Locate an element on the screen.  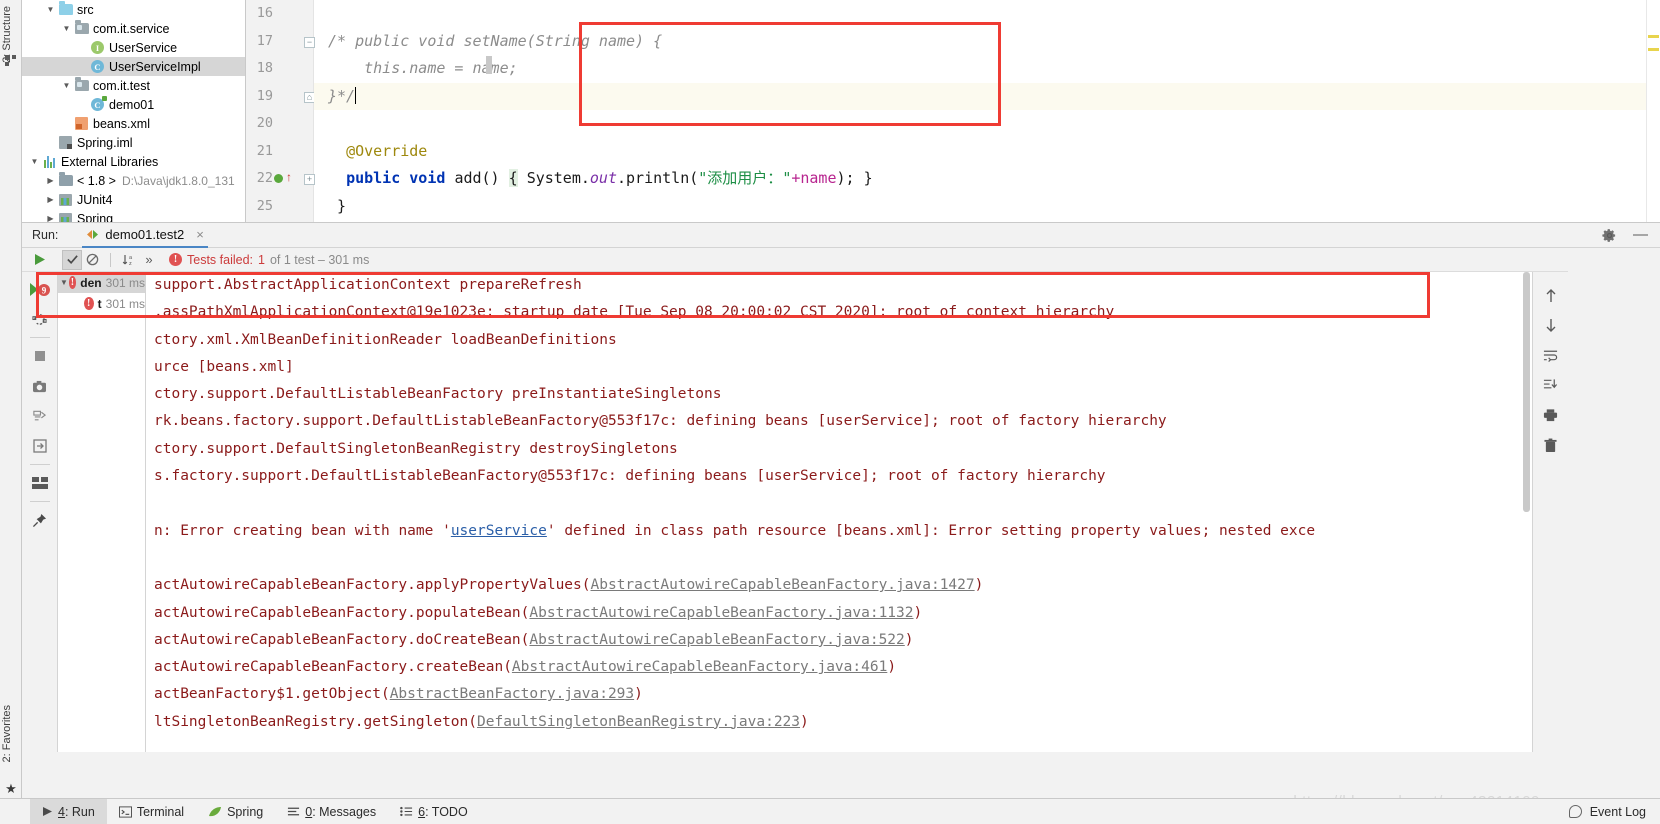
gutter-line-17: 17− is located at coordinates (280, 42).